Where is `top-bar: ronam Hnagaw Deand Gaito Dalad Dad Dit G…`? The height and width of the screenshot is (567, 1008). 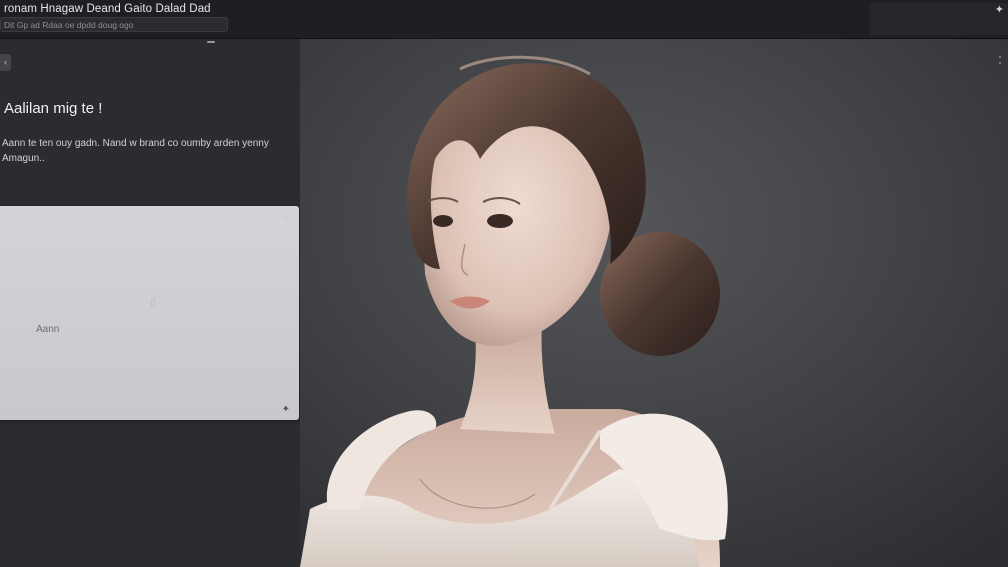
top-bar: ronam Hnagaw Deand Gaito Dalad Dad Dit G… is located at coordinates (504, 19).